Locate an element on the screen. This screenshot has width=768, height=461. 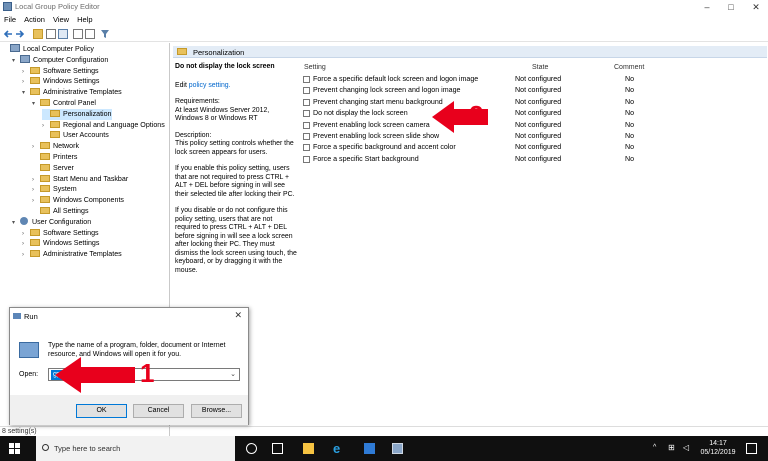
cortana-icon is located at coordinates (251, 448).